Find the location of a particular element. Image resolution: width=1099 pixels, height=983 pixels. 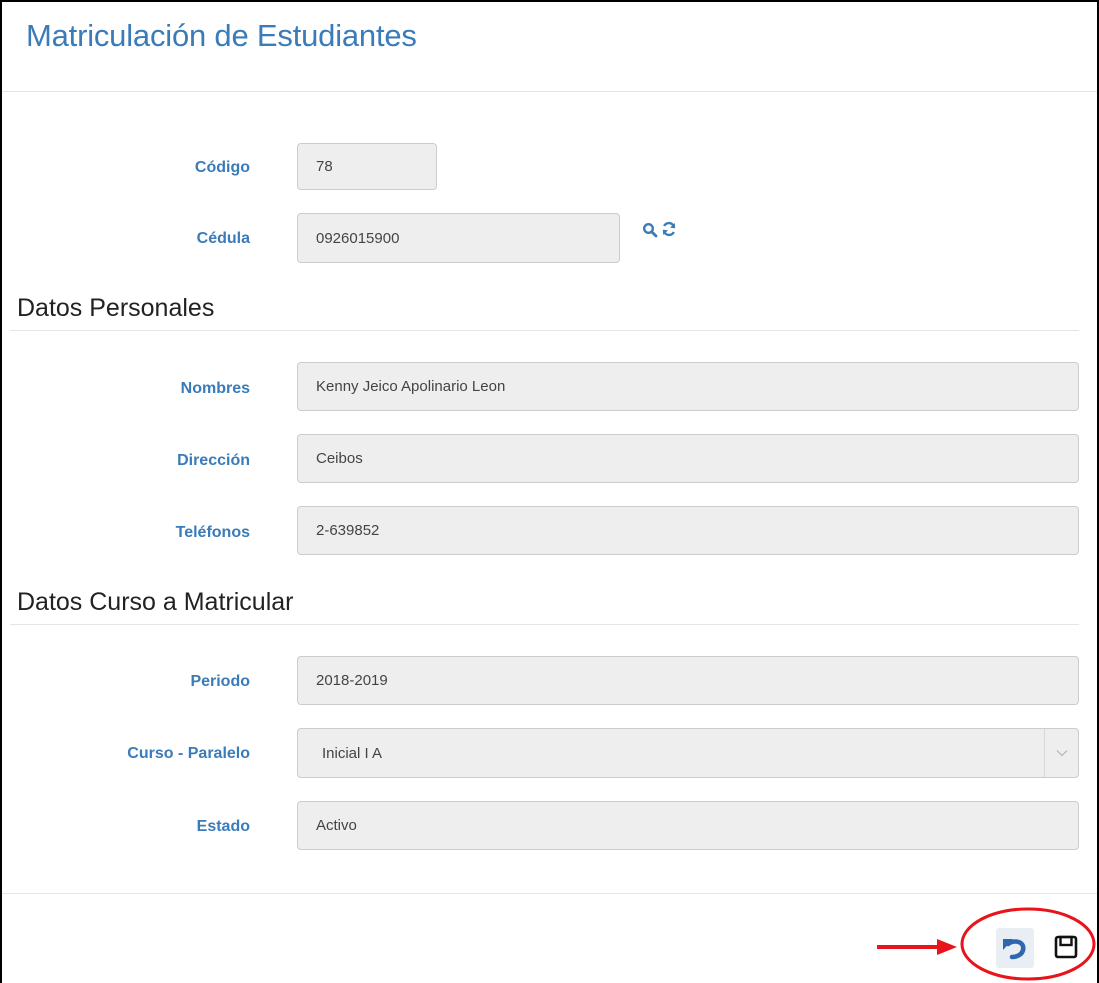

dropdown-toggle is located at coordinates (1061, 753).